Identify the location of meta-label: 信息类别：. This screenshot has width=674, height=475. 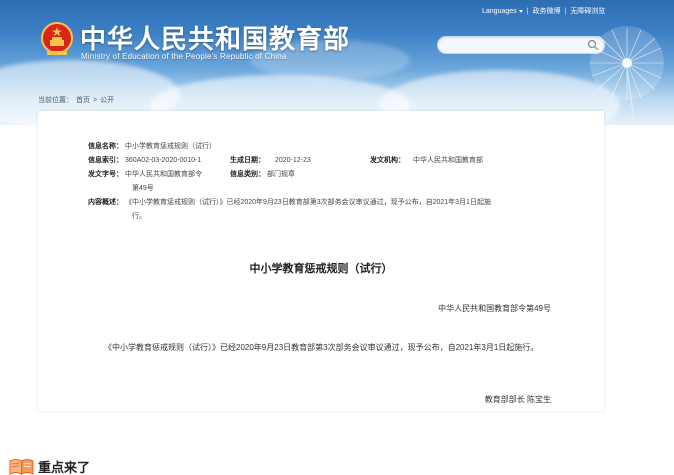
(247, 174).